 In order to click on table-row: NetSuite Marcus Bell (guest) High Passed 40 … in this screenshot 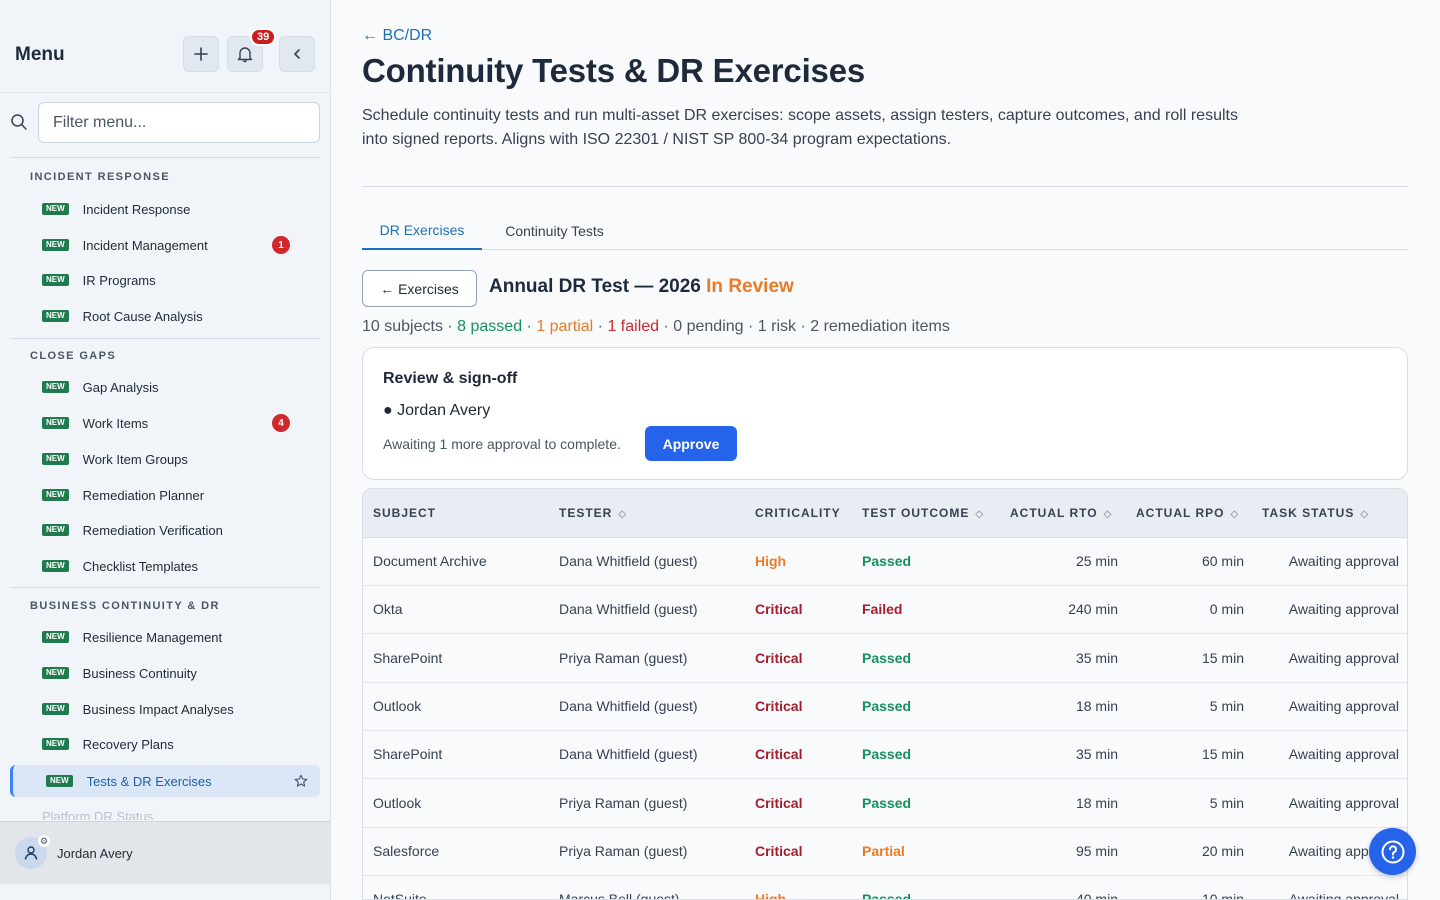, I will do `click(885, 888)`.